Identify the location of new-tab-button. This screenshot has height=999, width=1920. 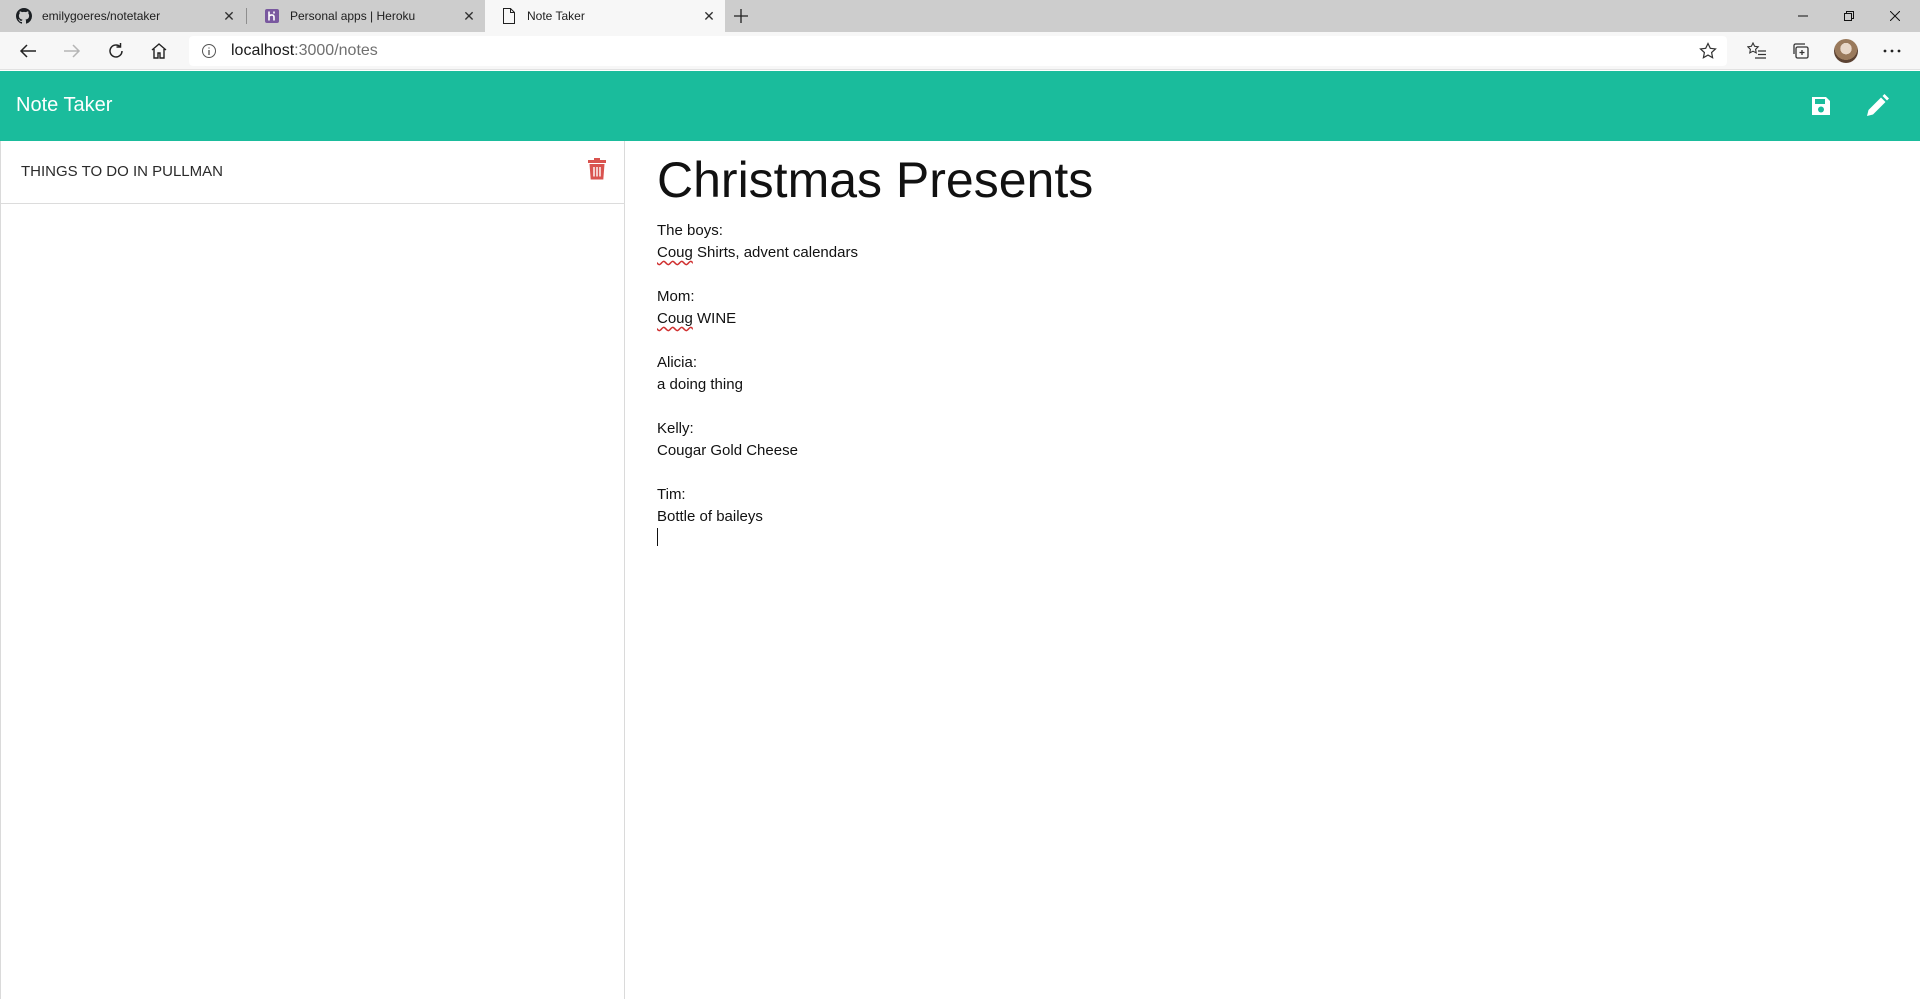
(741, 16).